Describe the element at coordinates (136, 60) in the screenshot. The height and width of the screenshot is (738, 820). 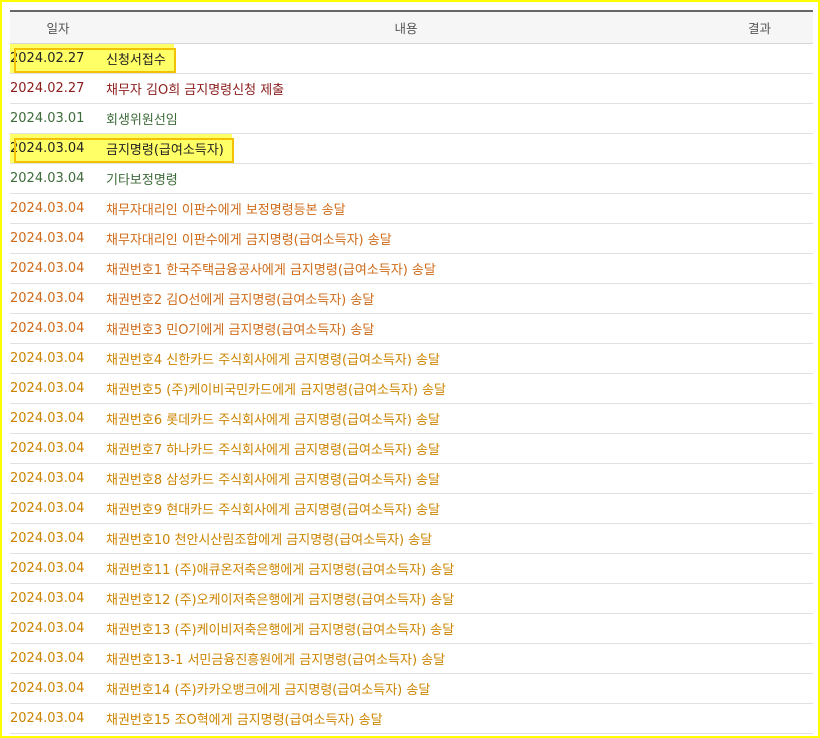
I see `row-content: 신청서접수` at that location.